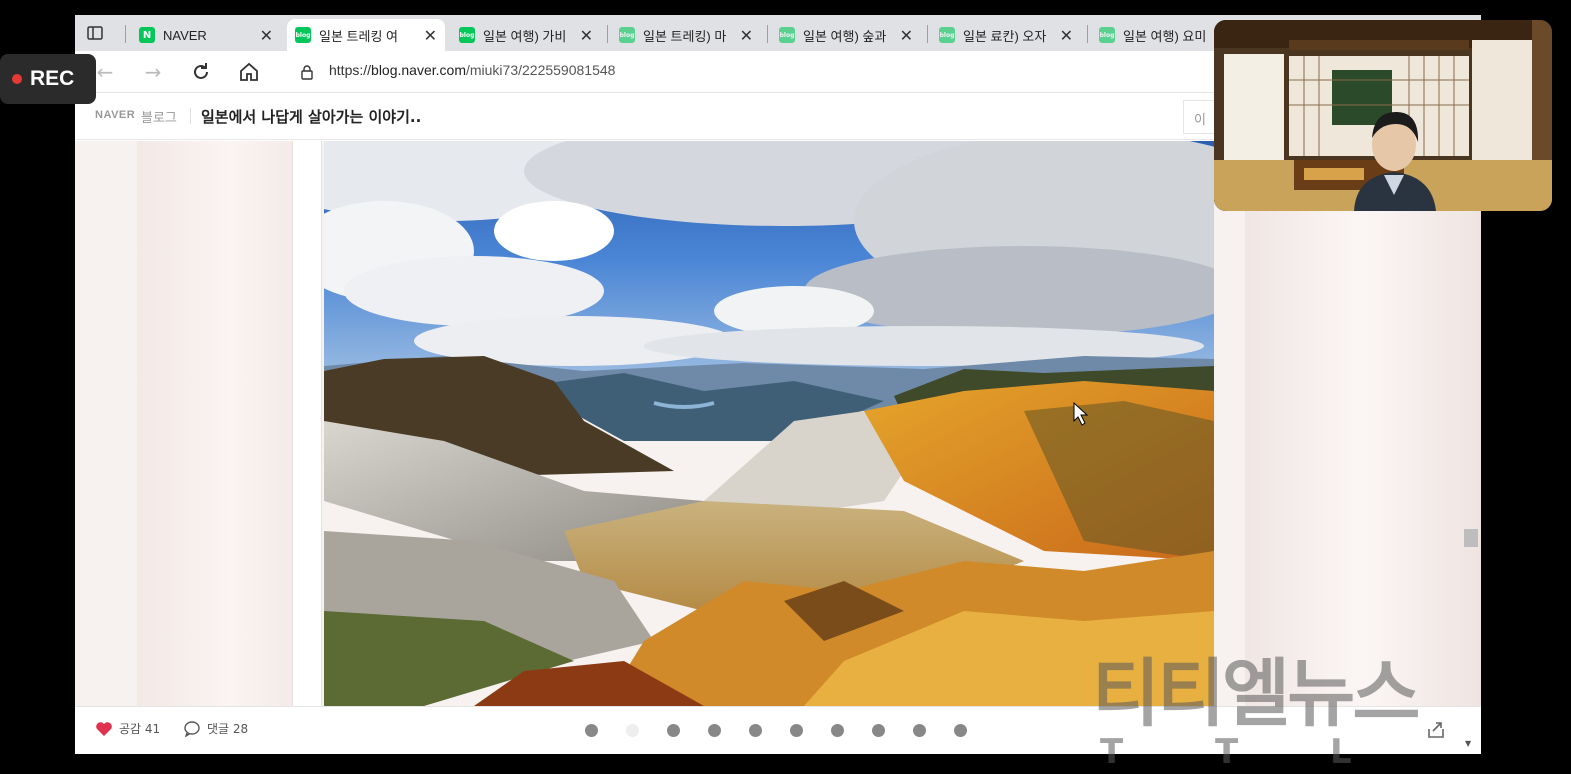  Describe the element at coordinates (115, 115) in the screenshot. I see `naver-logo: NAVER` at that location.